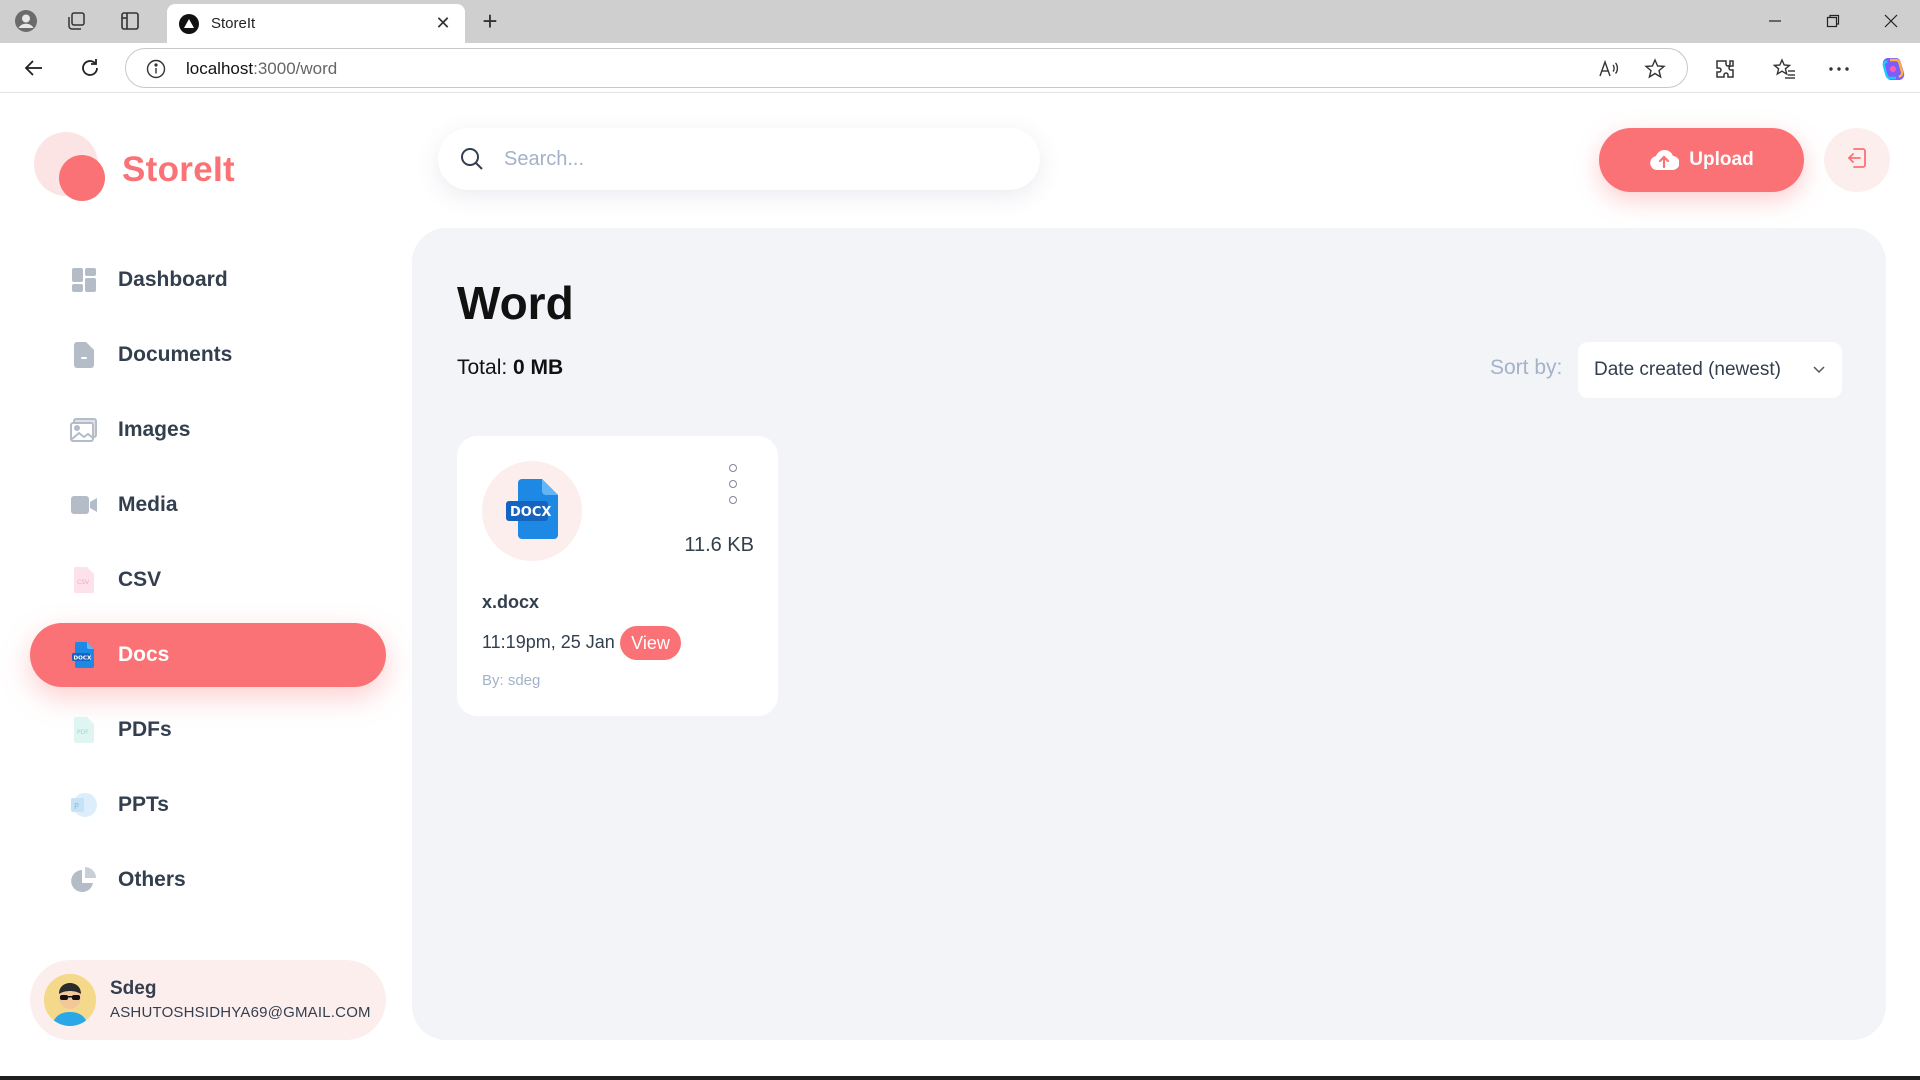 The width and height of the screenshot is (1920, 1080). What do you see at coordinates (511, 602) in the screenshot?
I see `file-name: x.docx` at bounding box center [511, 602].